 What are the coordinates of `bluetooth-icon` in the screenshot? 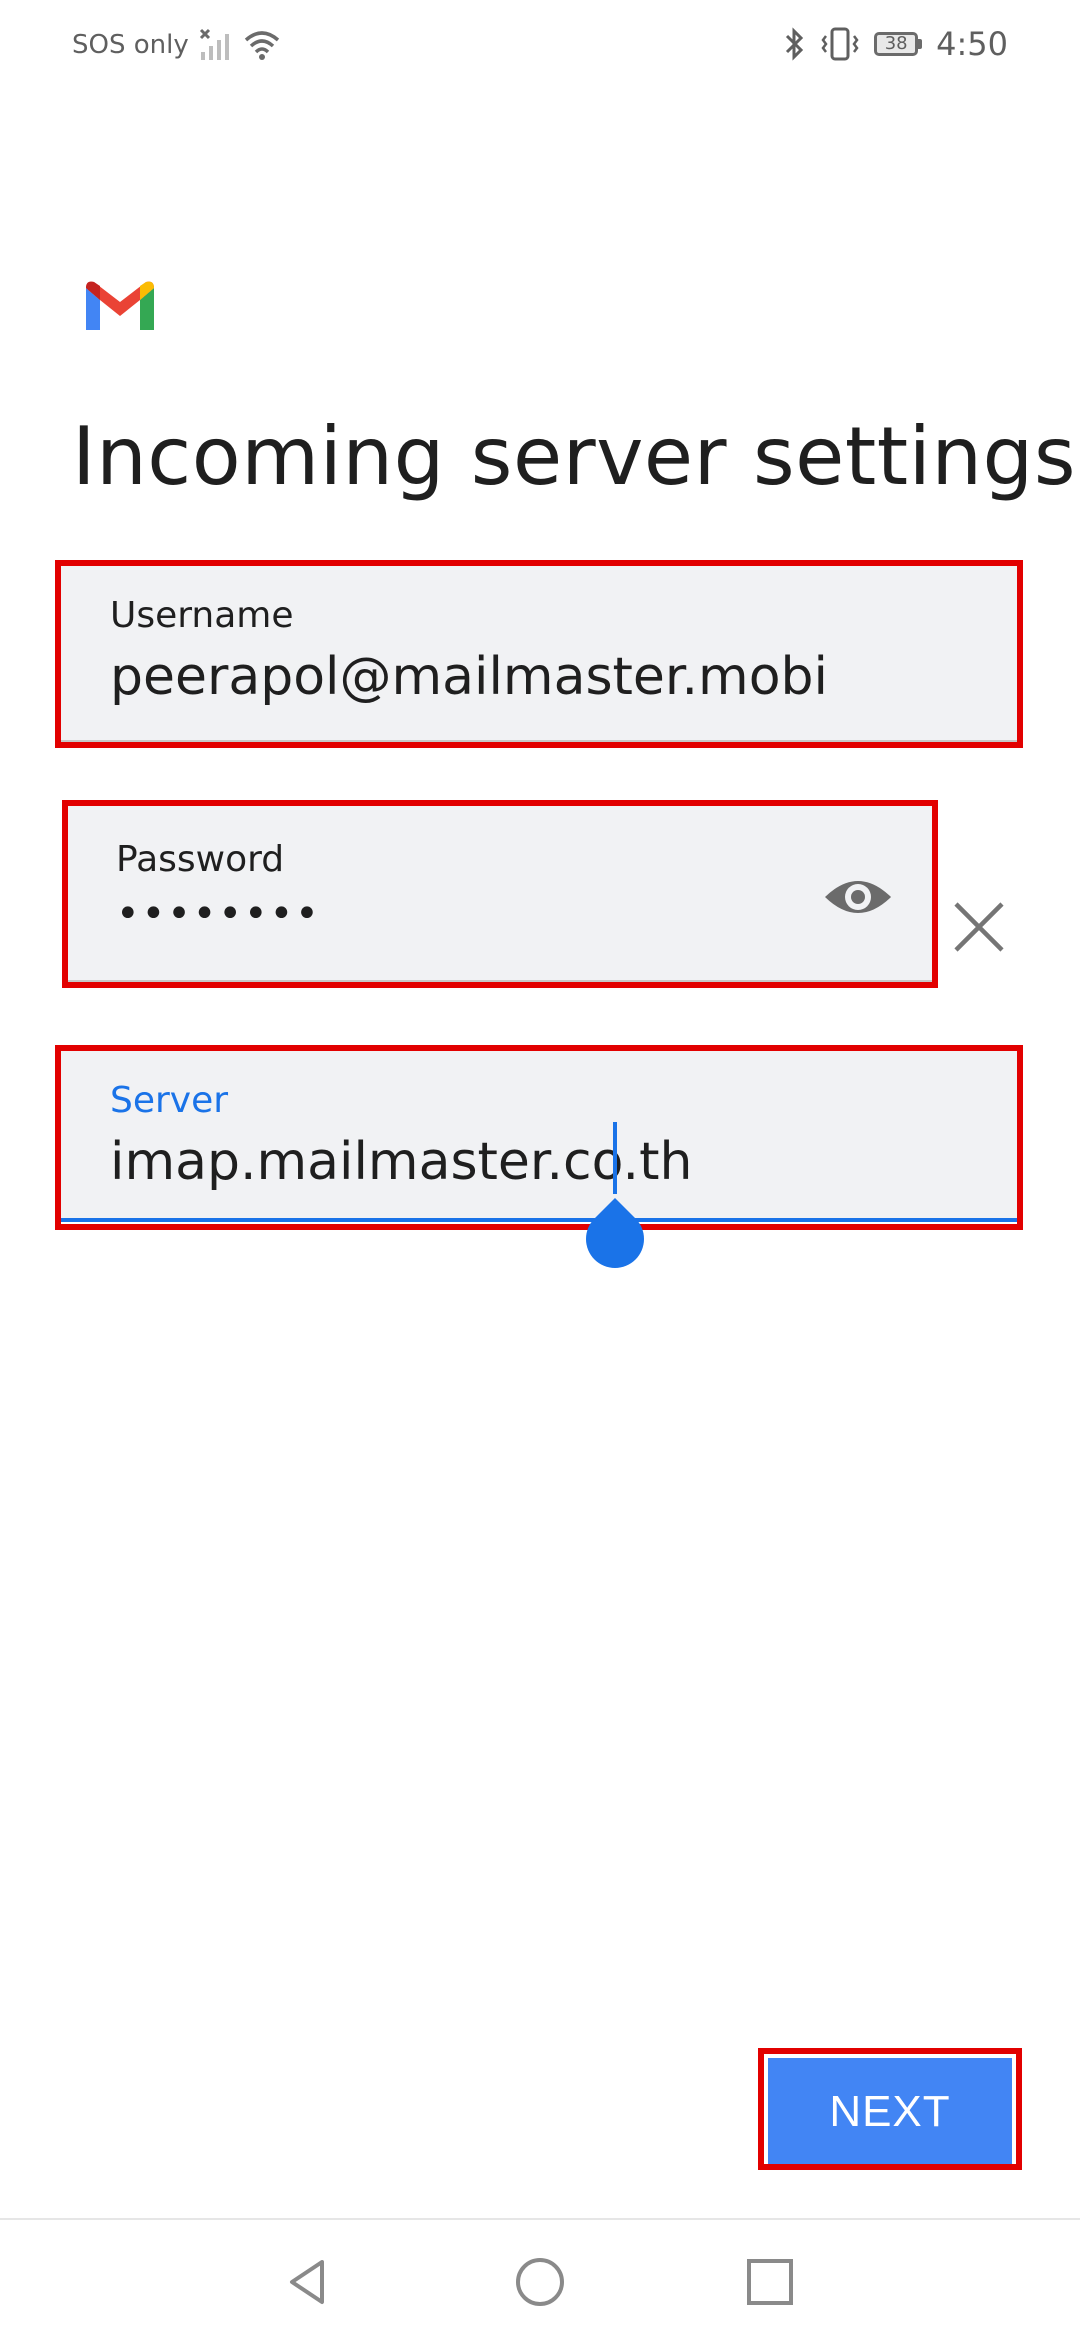 It's located at (795, 44).